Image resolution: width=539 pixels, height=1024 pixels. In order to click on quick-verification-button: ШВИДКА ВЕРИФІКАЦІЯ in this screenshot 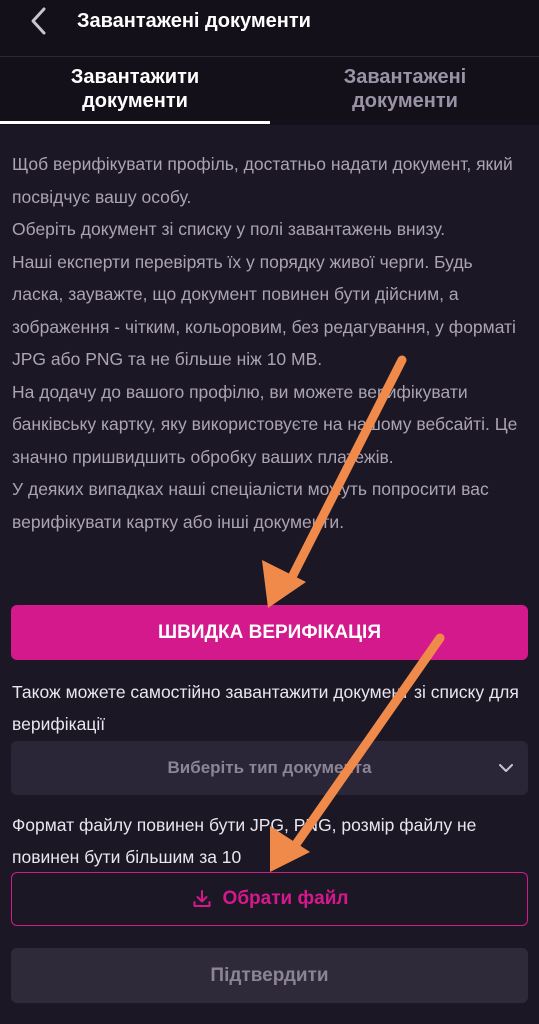, I will do `click(269, 632)`.